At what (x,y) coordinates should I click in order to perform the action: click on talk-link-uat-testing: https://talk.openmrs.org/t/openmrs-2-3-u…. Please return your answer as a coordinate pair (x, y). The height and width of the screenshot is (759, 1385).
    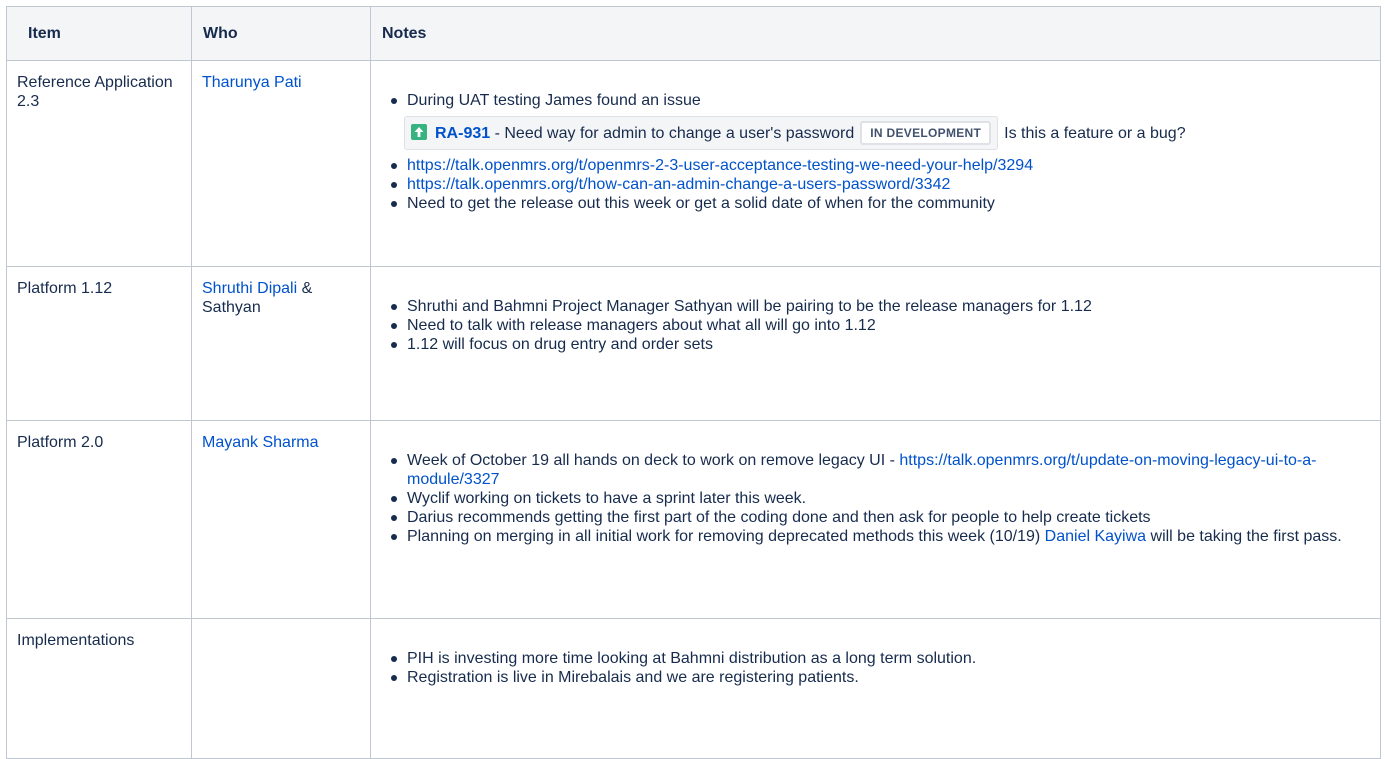
    Looking at the image, I should click on (720, 165).